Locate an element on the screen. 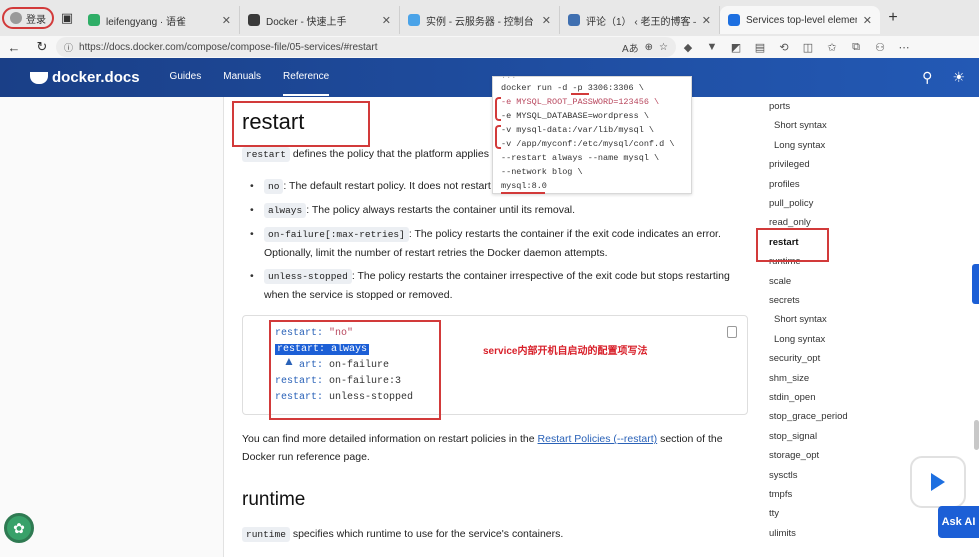 This screenshot has width=979, height=557. docs-header: docker.docs Guides Manuals Reference ⚲ ☀ is located at coordinates (489, 77).